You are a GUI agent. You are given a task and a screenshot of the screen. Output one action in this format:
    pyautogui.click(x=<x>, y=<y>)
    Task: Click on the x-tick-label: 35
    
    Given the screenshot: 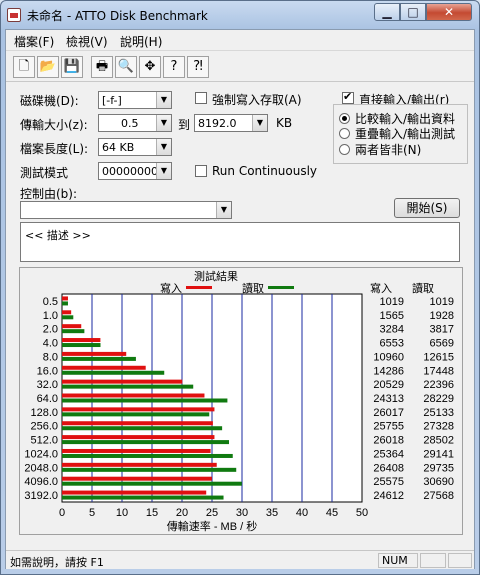 What is the action you would take?
    pyautogui.click(x=272, y=513)
    